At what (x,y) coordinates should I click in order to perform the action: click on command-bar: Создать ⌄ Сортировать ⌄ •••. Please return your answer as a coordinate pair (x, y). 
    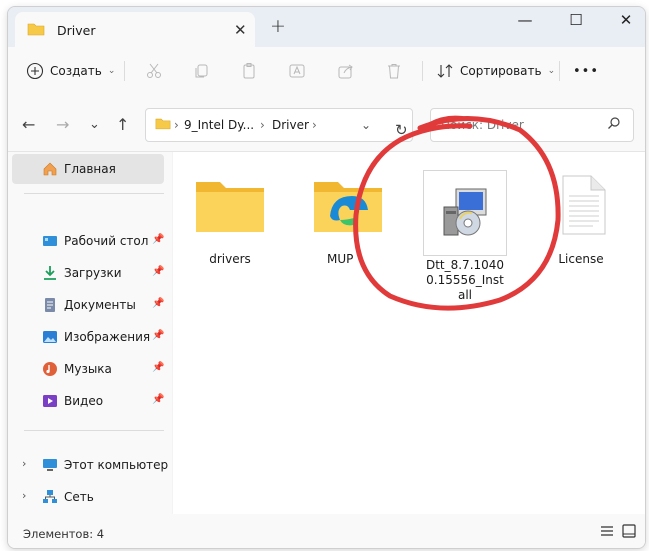
    Looking at the image, I should click on (326, 71).